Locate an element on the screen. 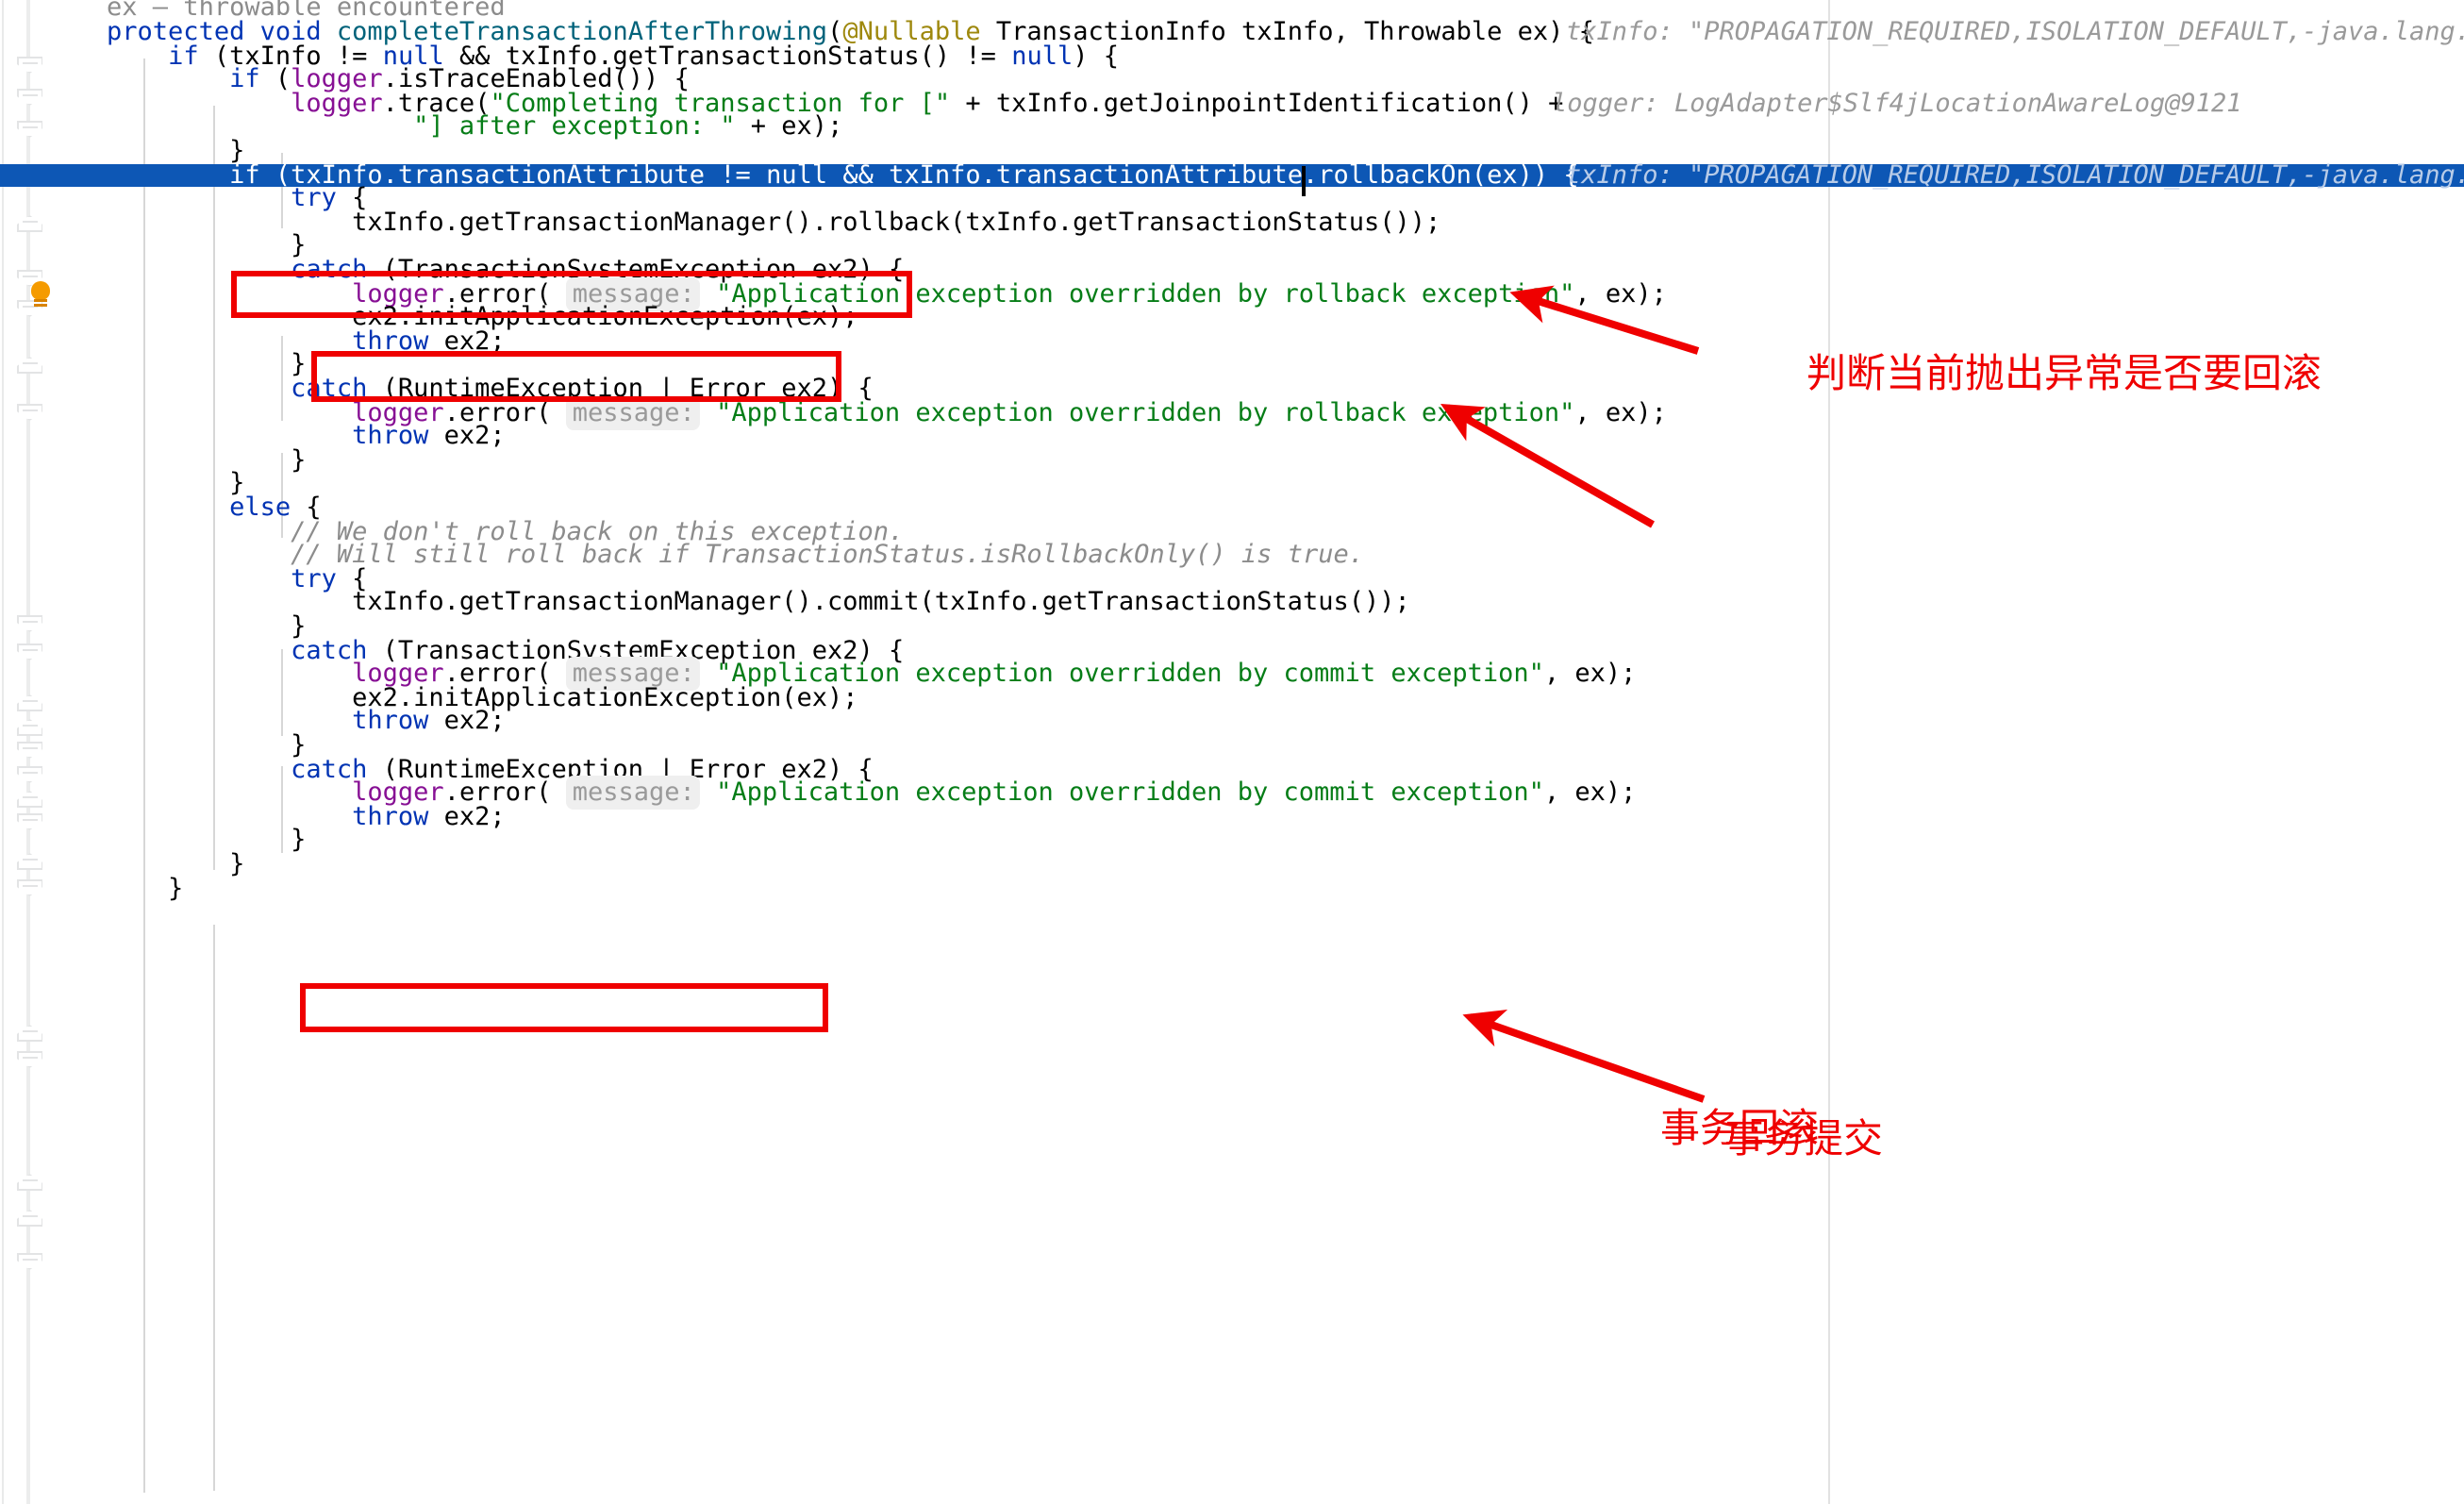 The width and height of the screenshot is (2464, 1504). code-line-text: } is located at coordinates (114, 889).